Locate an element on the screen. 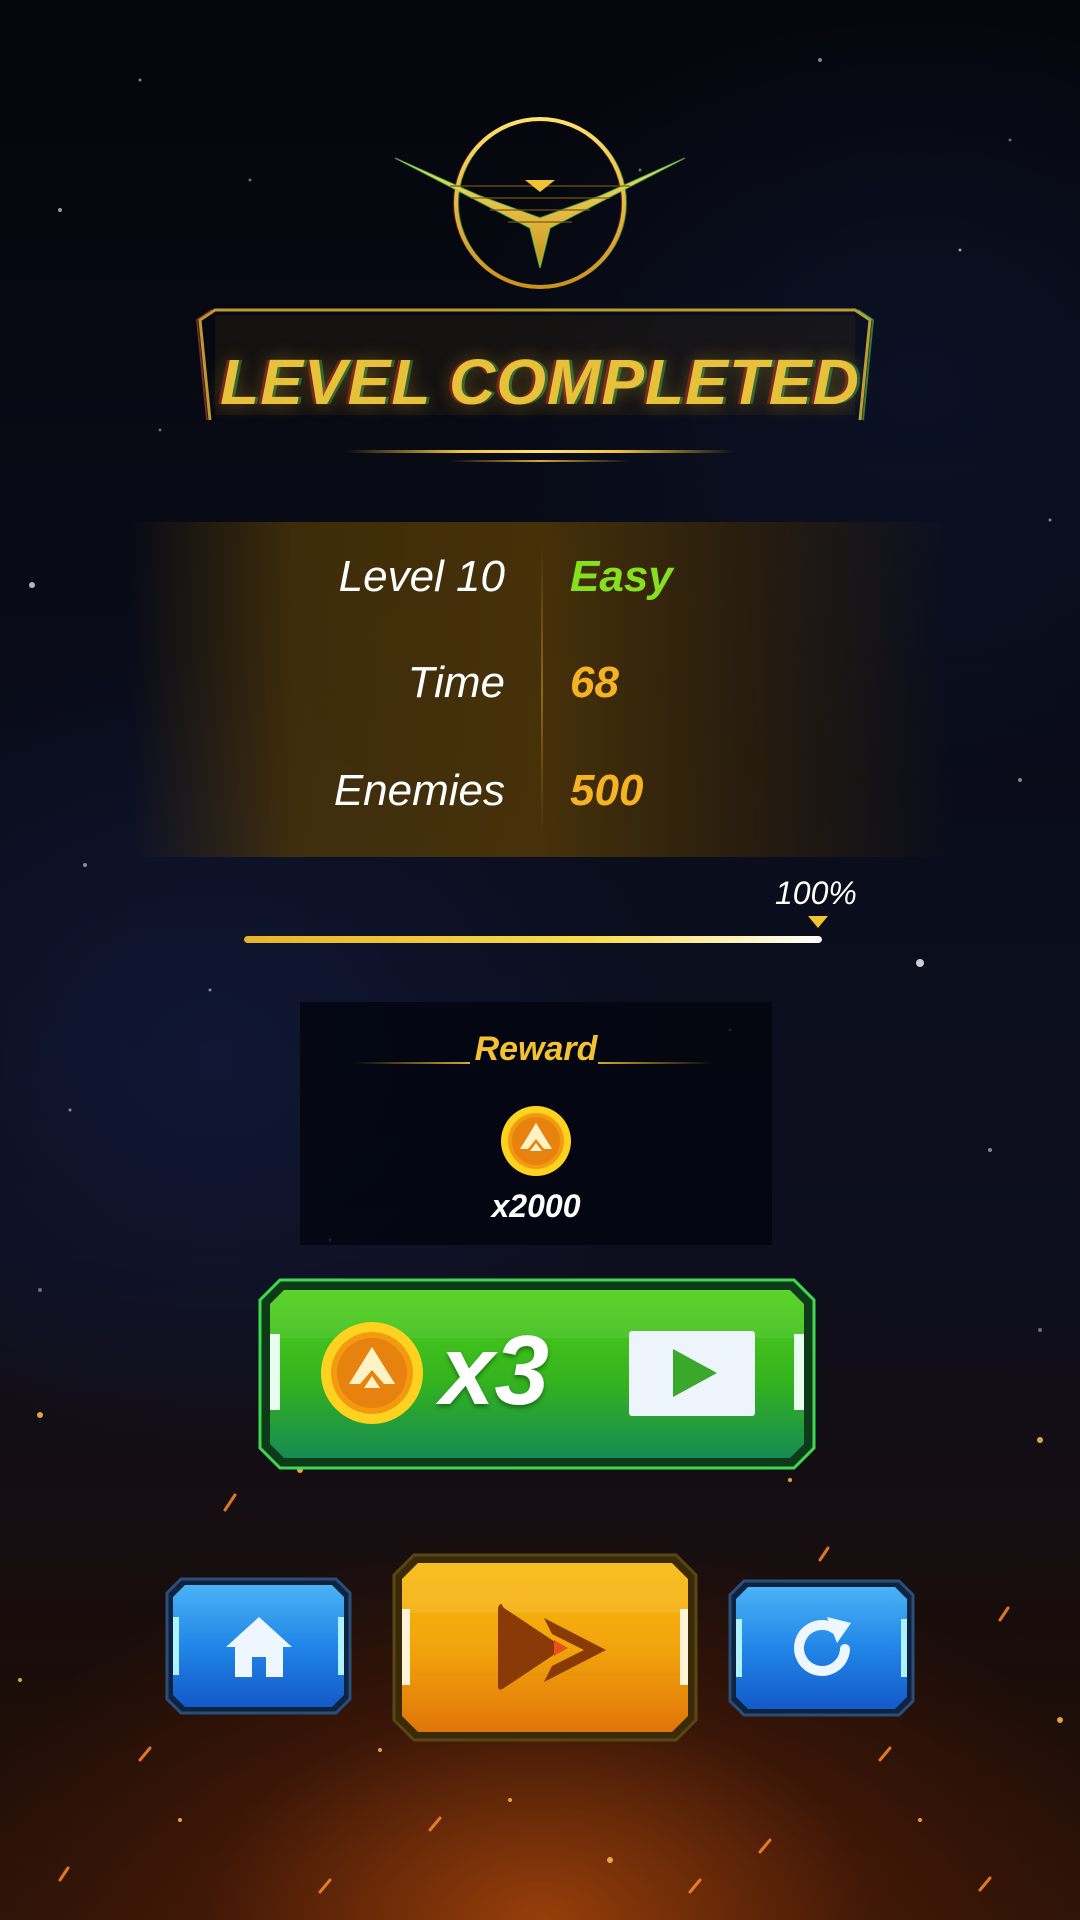 This screenshot has height=1920, width=1080. reward-amount: x2000 is located at coordinates (536, 1206).